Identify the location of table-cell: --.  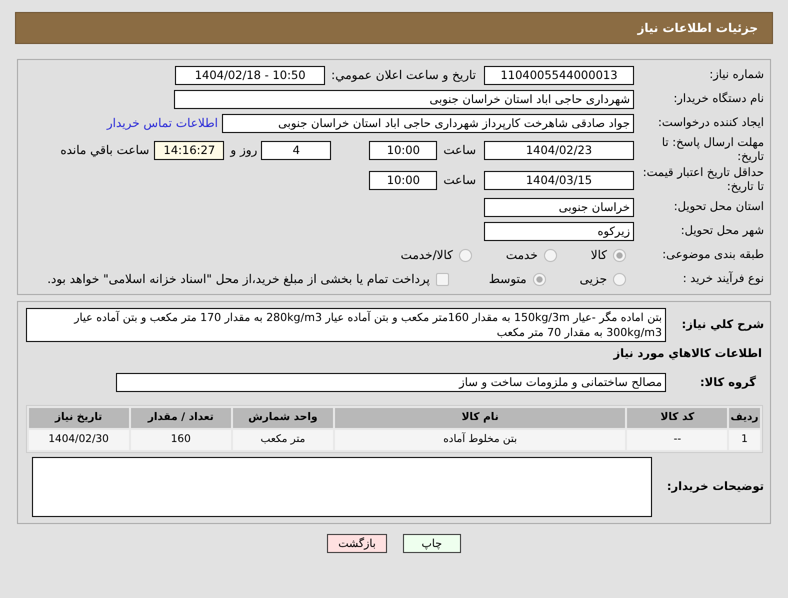
(677, 440).